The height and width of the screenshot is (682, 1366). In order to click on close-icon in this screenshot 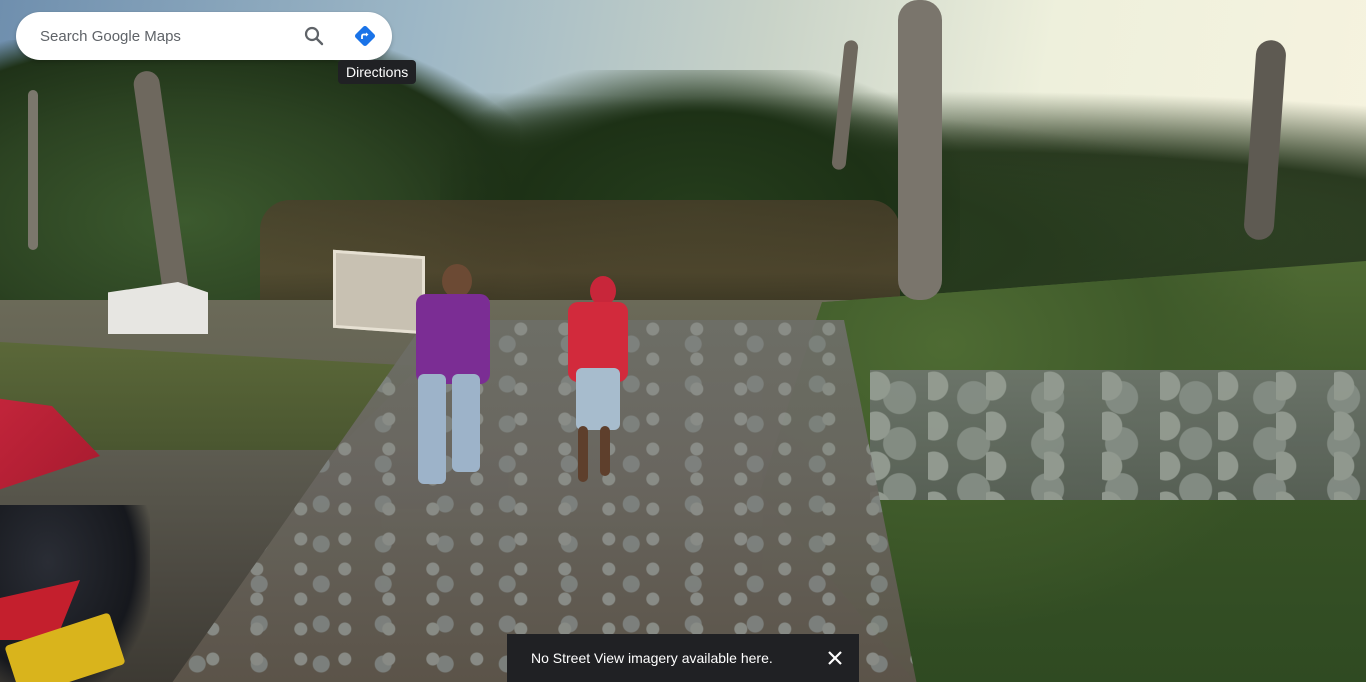, I will do `click(835, 658)`.